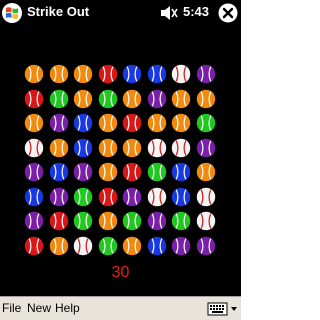  I want to click on start-menu-button, so click(12, 13).